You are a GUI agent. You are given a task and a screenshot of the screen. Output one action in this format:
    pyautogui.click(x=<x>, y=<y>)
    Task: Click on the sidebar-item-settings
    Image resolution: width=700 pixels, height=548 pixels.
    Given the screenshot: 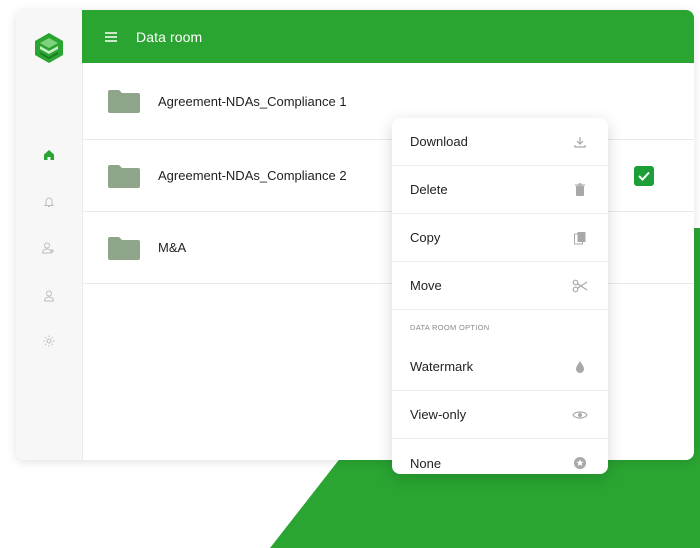 What is the action you would take?
    pyautogui.click(x=49, y=341)
    